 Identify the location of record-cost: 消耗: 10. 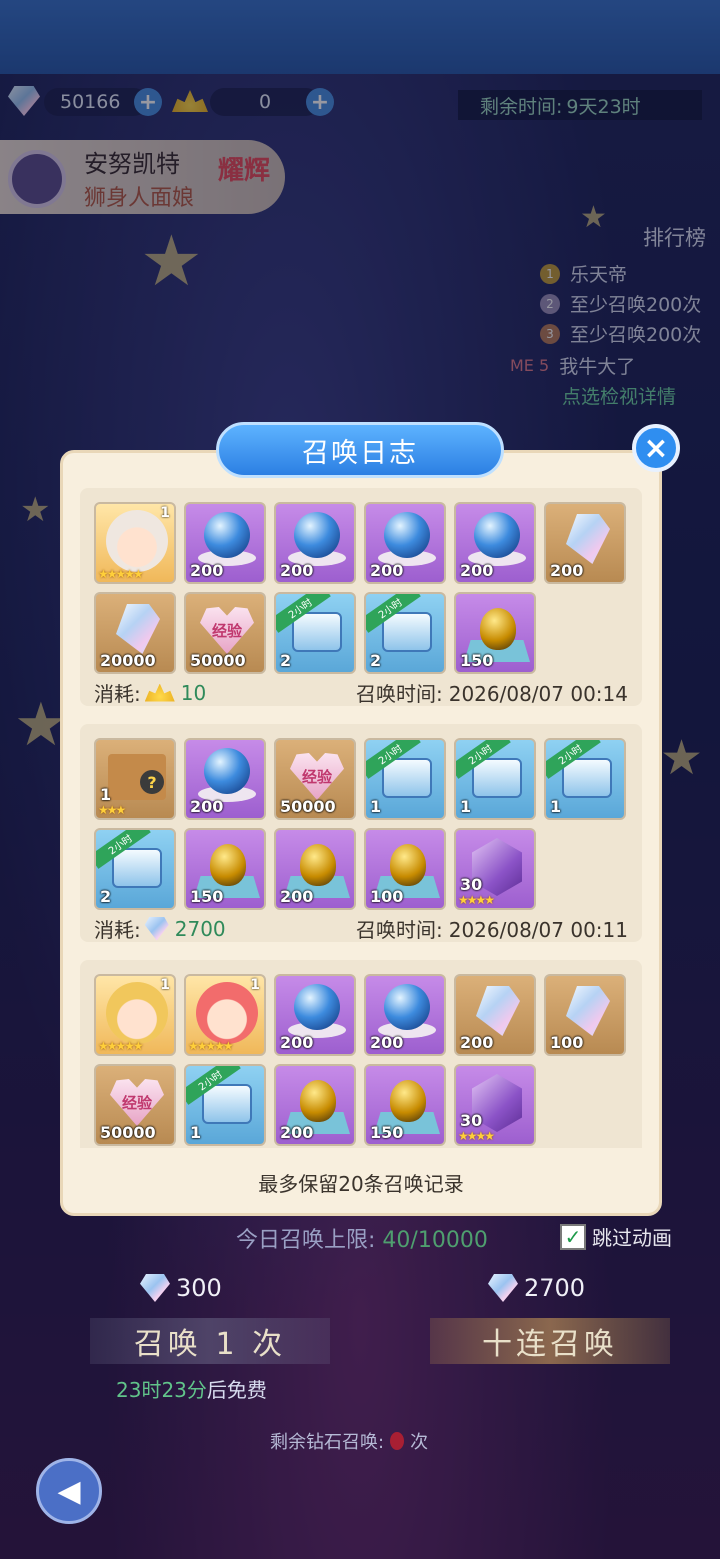
(150, 693).